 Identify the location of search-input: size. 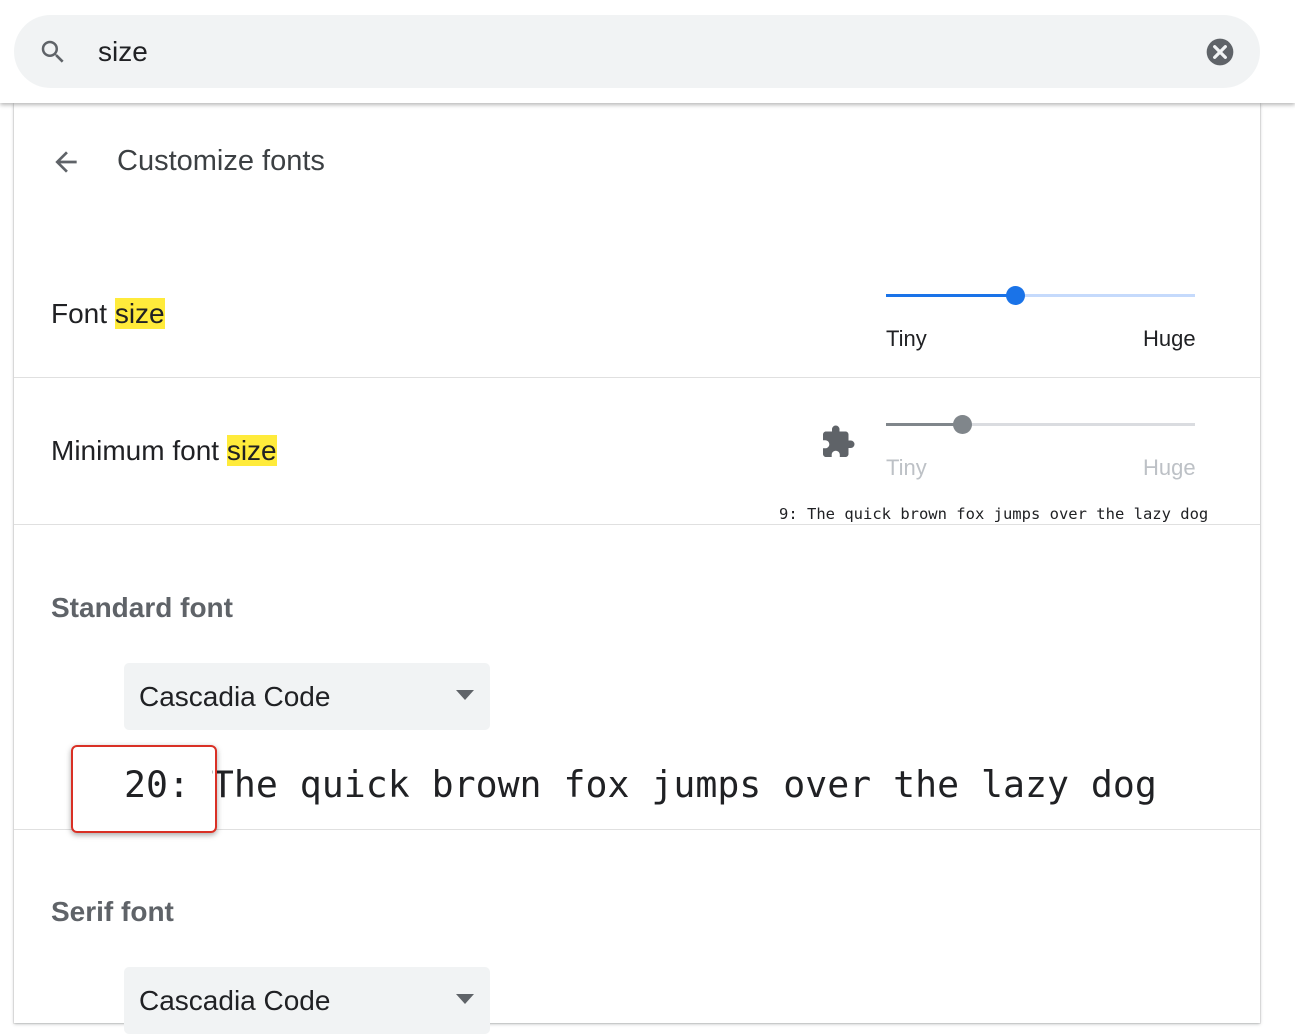
(123, 52).